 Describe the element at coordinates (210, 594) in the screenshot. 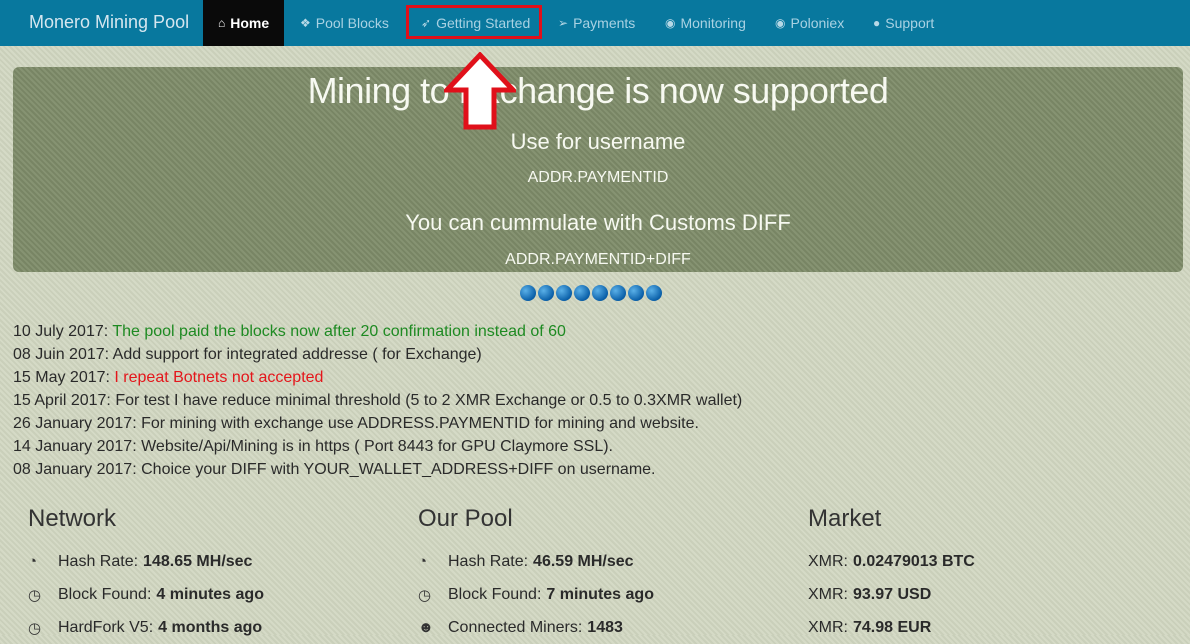

I see `stat-value: 4 minutes ago` at that location.